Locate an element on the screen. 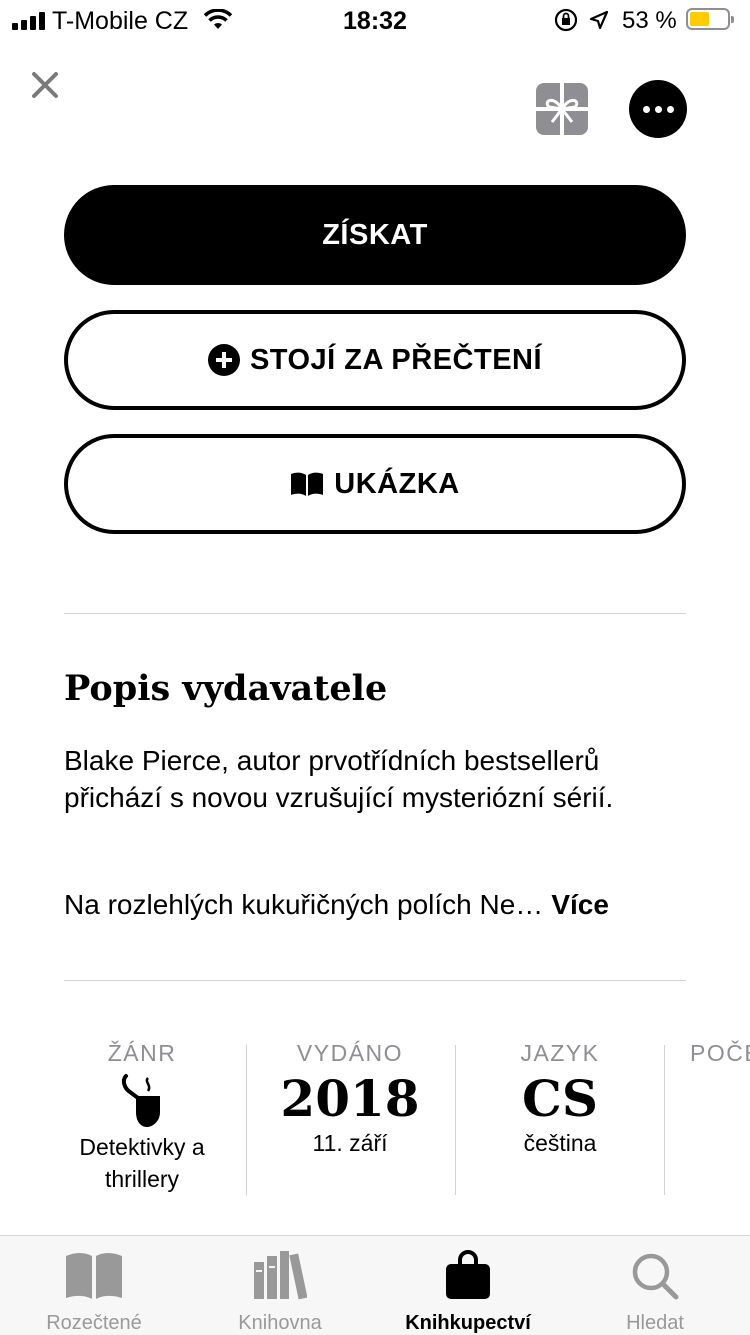 The height and width of the screenshot is (1335, 750). language-code: CS is located at coordinates (560, 1098).